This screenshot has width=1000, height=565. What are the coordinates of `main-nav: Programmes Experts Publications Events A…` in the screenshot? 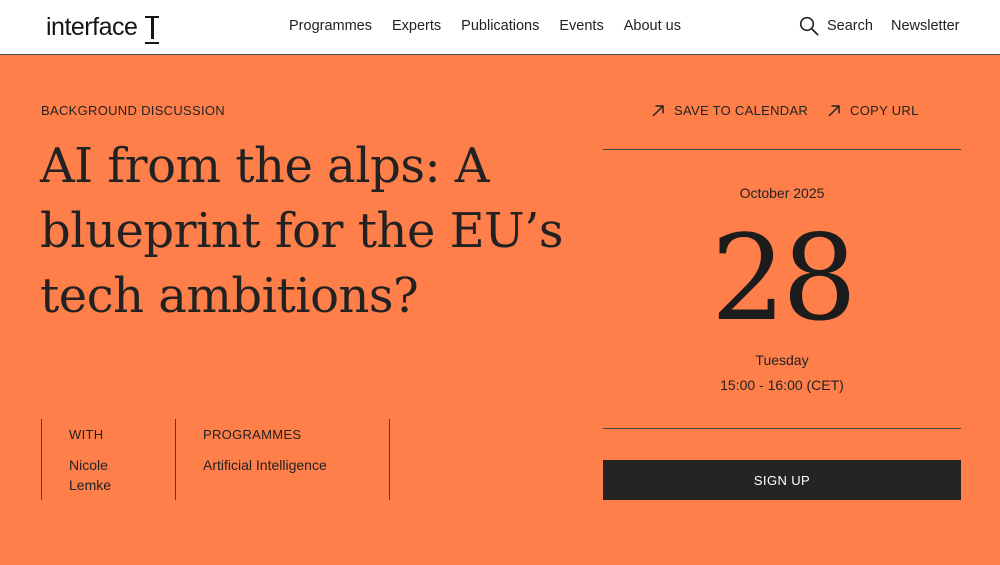 It's located at (485, 26).